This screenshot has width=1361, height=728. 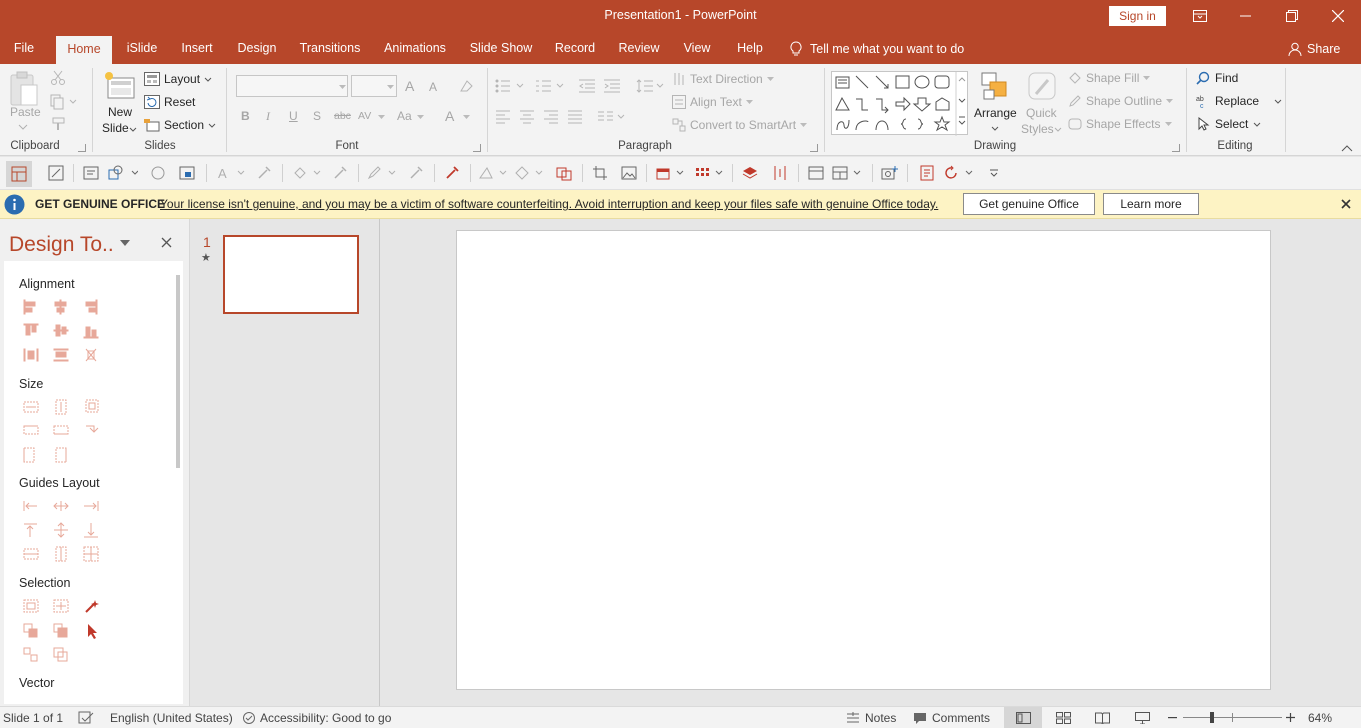 What do you see at coordinates (575, 48) in the screenshot?
I see `tab-record: Record` at bounding box center [575, 48].